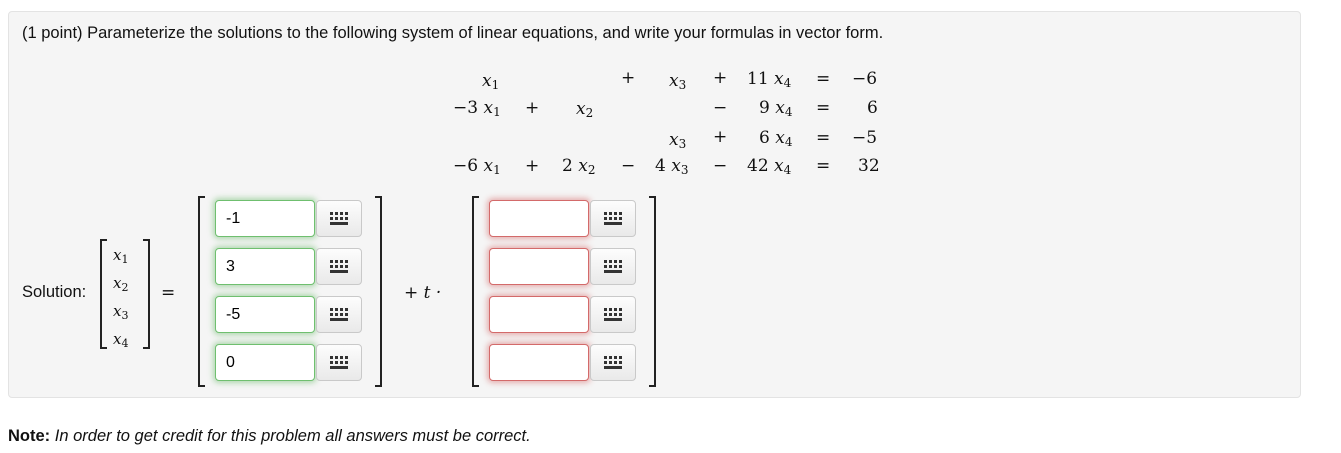 This screenshot has width=1341, height=453. Describe the element at coordinates (423, 293) in the screenshot. I see `plus-t-label: + t ·` at that location.